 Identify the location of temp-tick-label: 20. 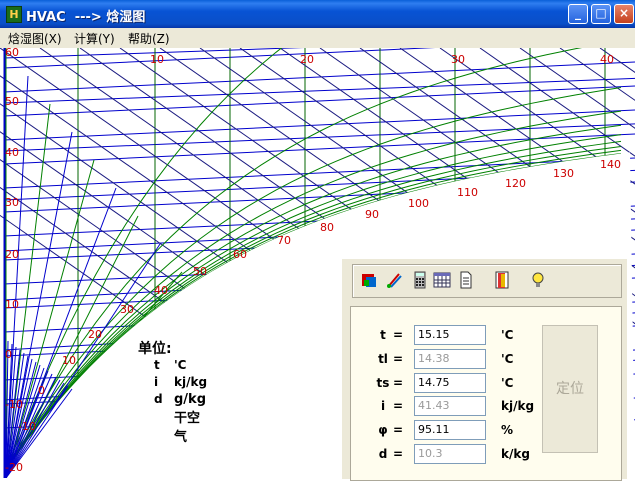
(12, 254).